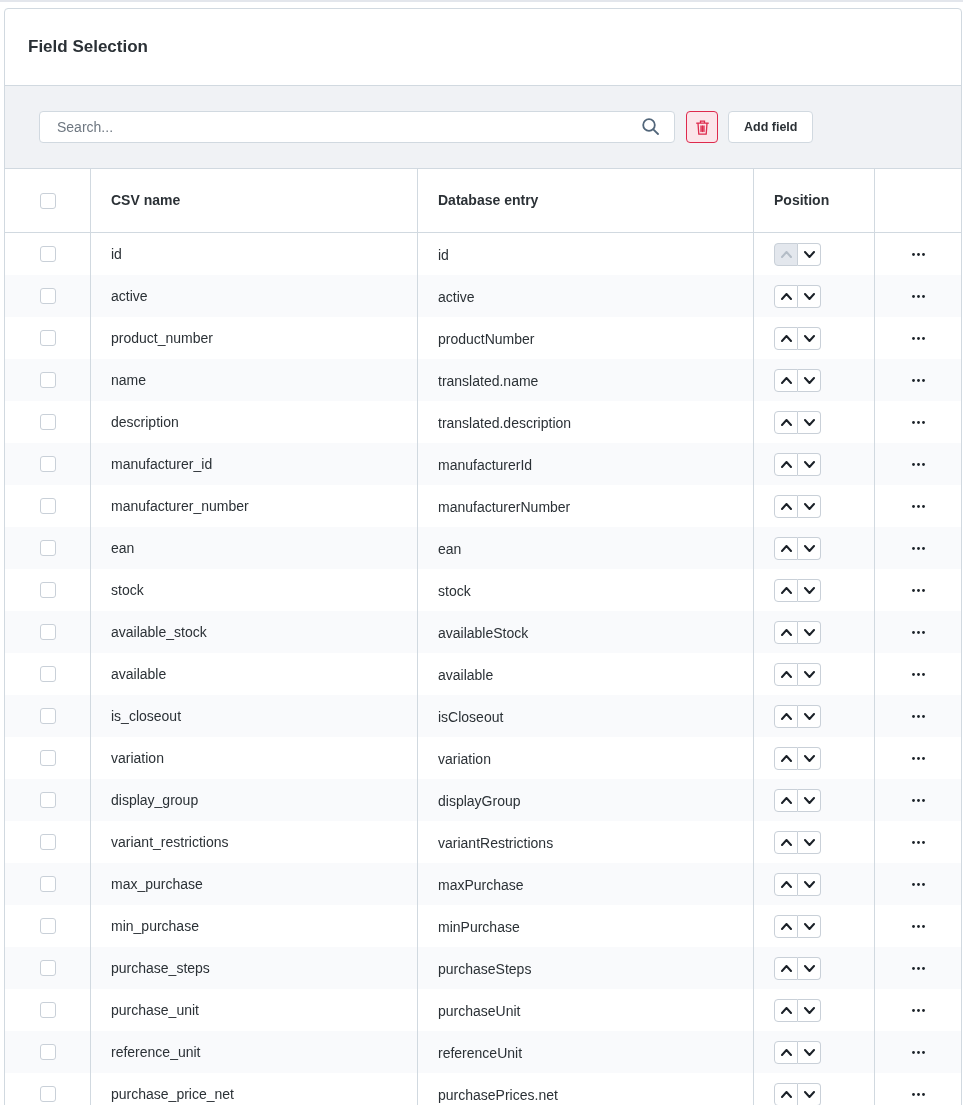 The height and width of the screenshot is (1105, 963). I want to click on database-entry-text: availableStock, so click(483, 633).